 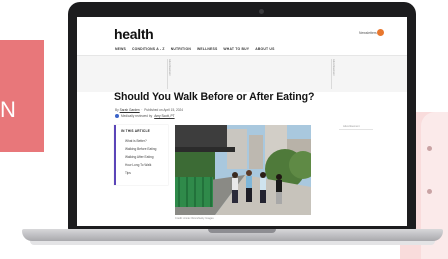 I want to click on medical-review: Medically reviewed by Amy Scott, PT, so click(x=145, y=116).